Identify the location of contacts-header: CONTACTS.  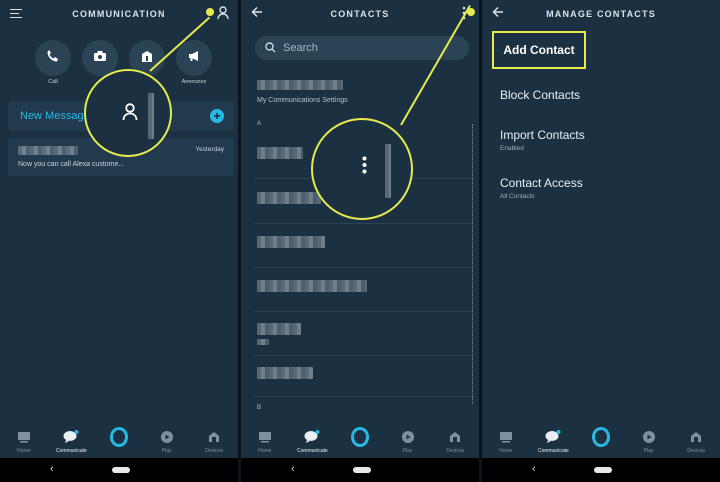
(360, 14).